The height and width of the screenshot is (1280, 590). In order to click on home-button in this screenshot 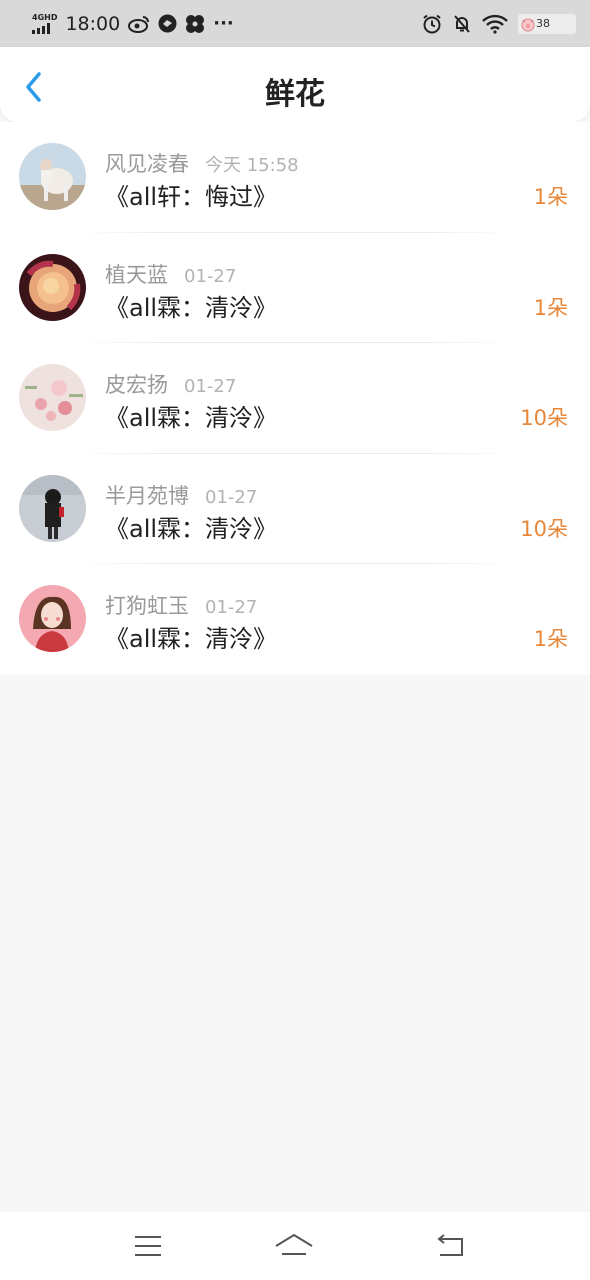, I will do `click(294, 1246)`.